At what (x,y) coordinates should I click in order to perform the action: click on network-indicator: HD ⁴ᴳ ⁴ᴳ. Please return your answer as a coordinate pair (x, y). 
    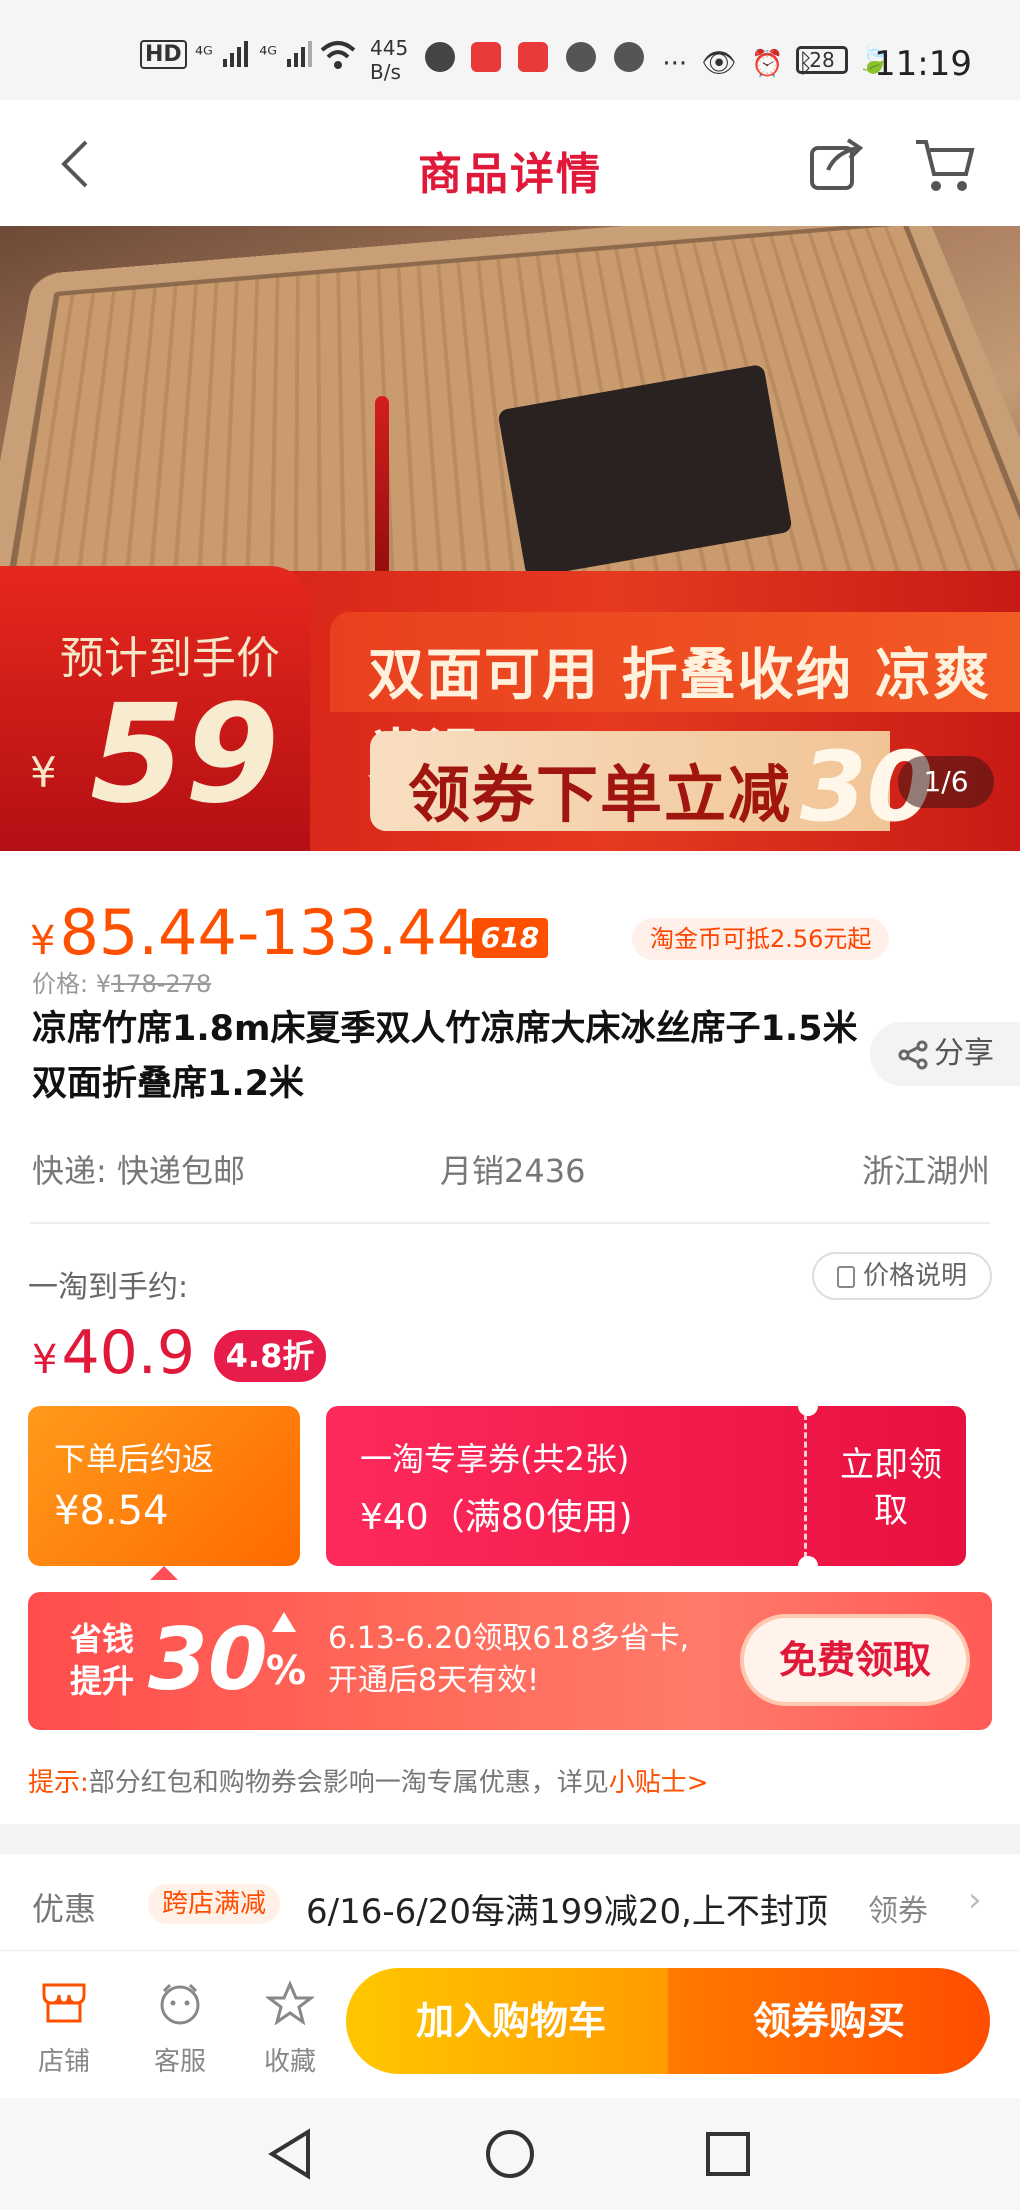
    Looking at the image, I should click on (227, 53).